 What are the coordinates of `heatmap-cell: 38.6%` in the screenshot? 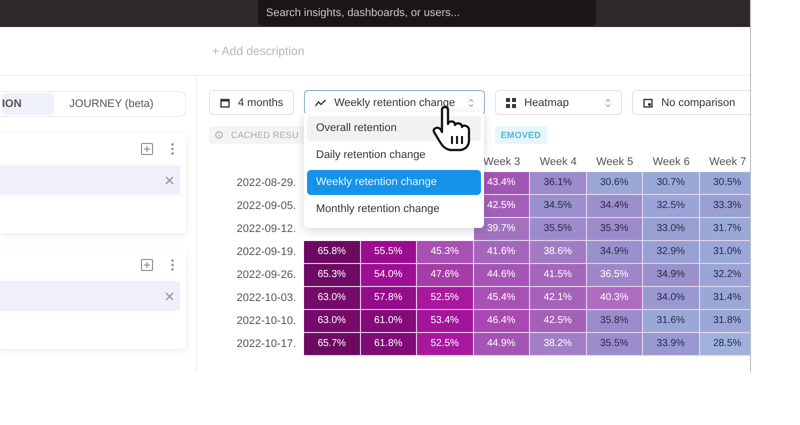 It's located at (558, 252).